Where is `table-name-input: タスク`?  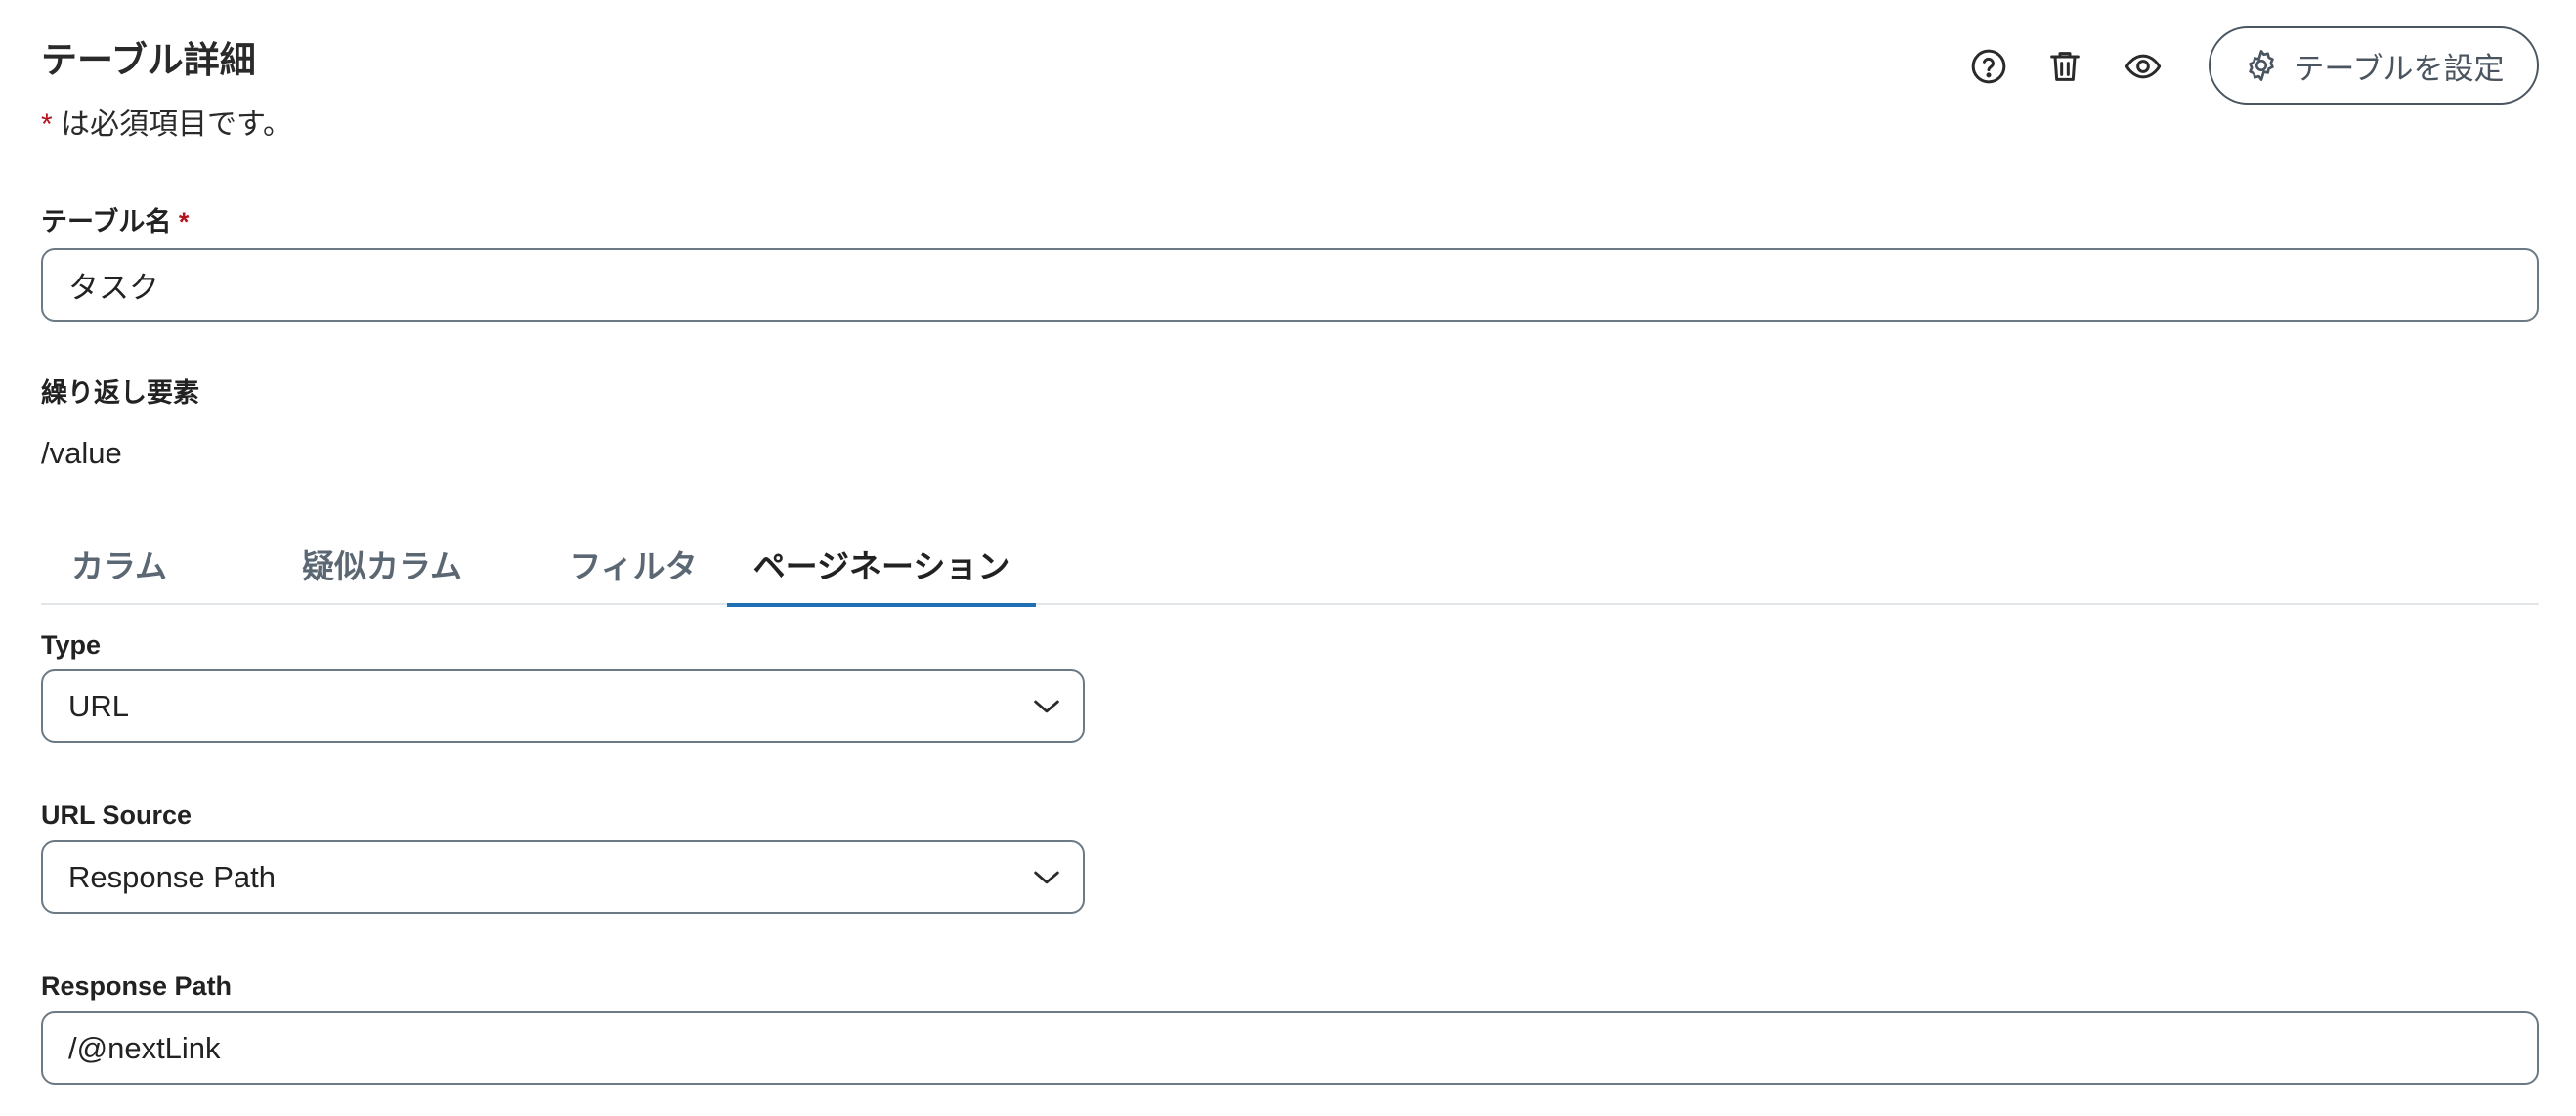 table-name-input: タスク is located at coordinates (1290, 285).